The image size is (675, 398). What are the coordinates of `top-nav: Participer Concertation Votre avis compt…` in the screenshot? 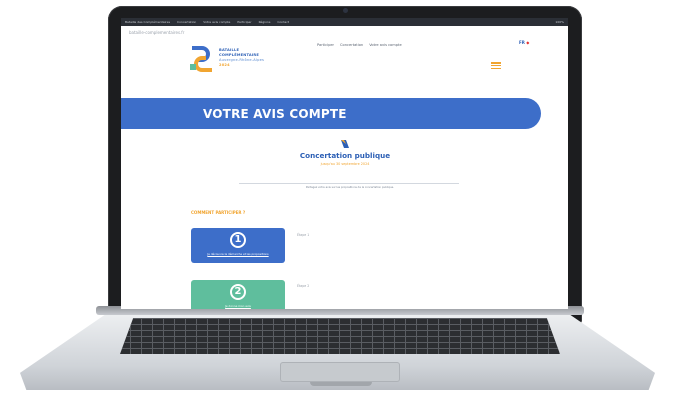 It's located at (359, 45).